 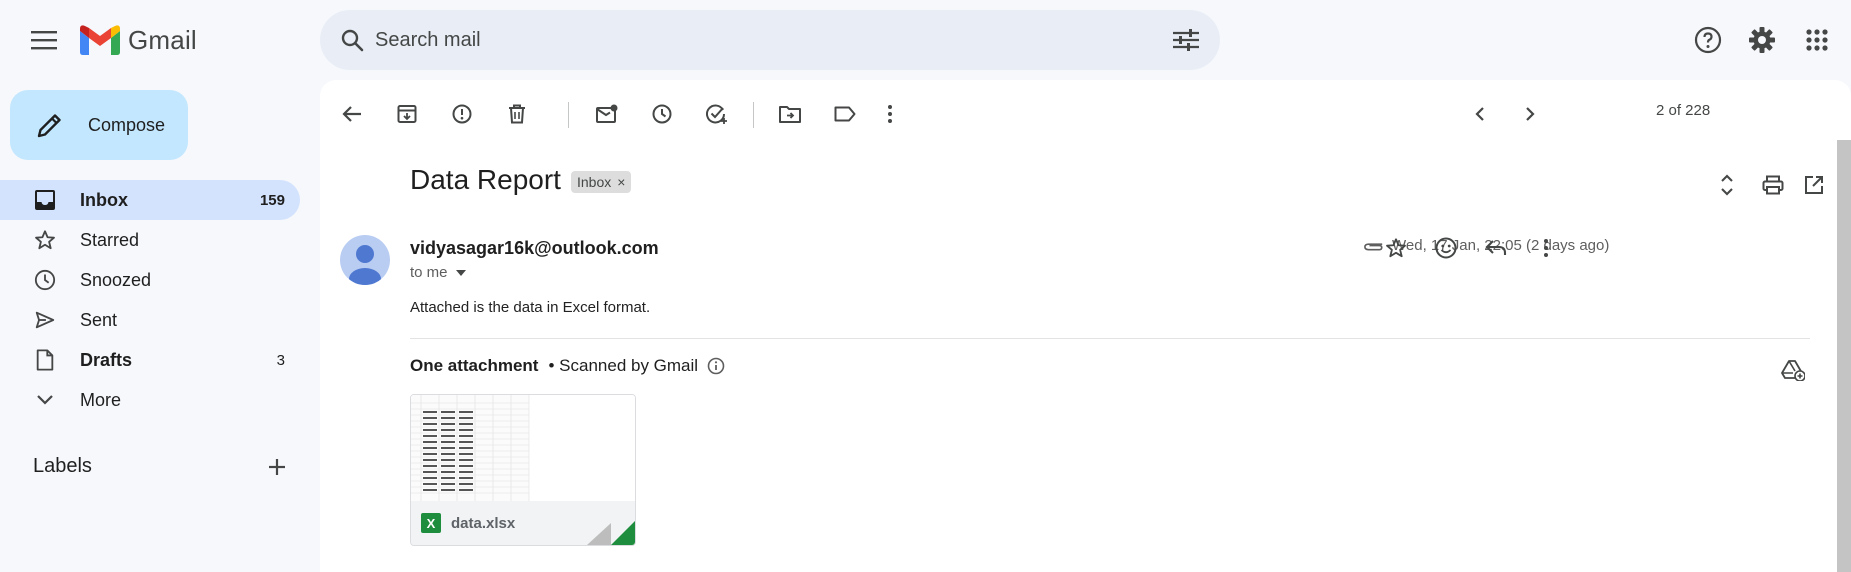 I want to click on label-tag-icon, so click(x=845, y=114).